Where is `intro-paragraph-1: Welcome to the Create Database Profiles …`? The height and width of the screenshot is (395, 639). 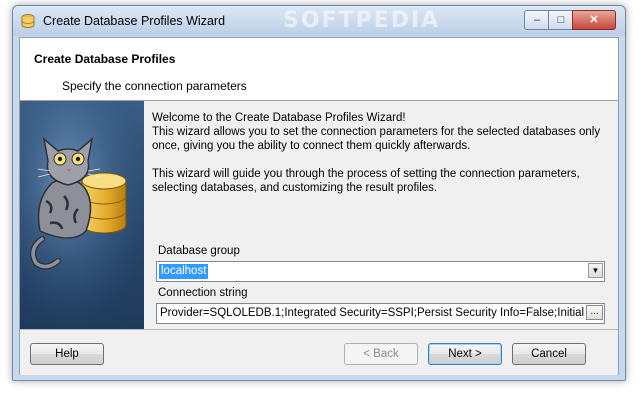
intro-paragraph-1: Welcome to the Create Database Profiles … is located at coordinates (376, 132).